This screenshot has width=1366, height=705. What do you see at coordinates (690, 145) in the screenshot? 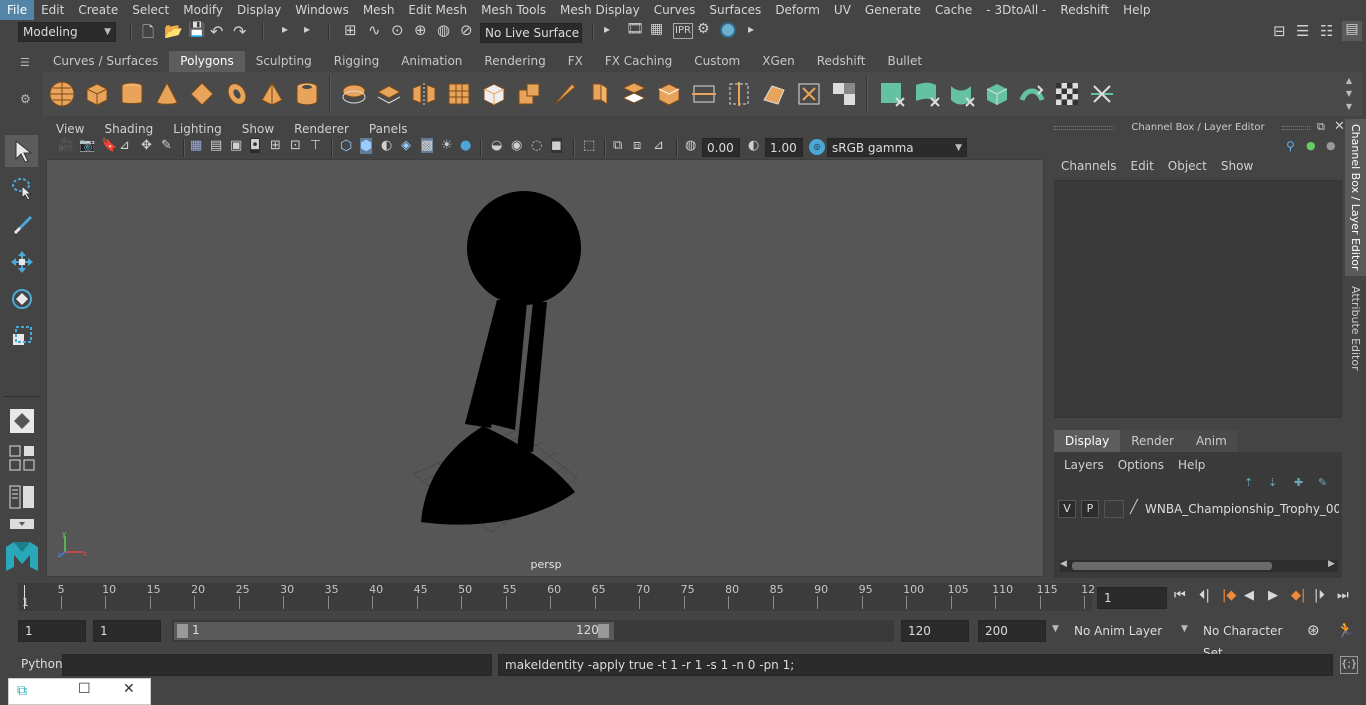
I see `exposure-icon: ◍` at bounding box center [690, 145].